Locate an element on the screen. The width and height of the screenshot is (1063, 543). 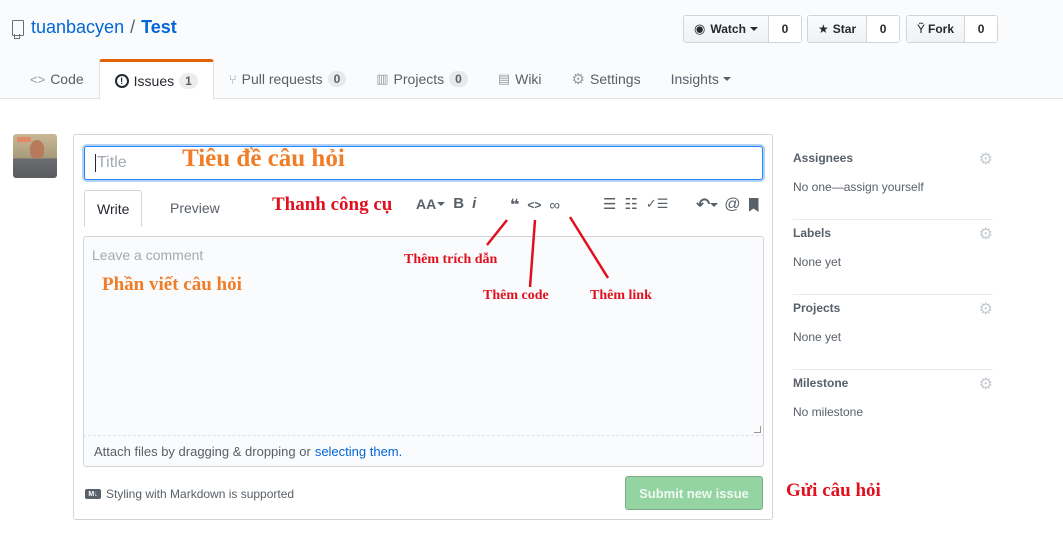
tab-write: Write is located at coordinates (113, 208).